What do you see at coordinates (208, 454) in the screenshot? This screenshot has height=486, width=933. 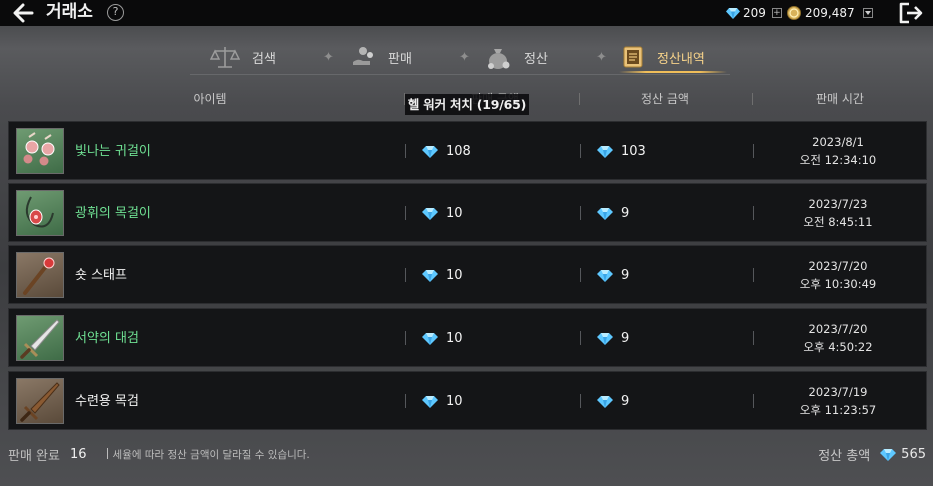 I see `tax-notice: 세율에 따라 정산 금액이 달라질 수 있습니다.` at bounding box center [208, 454].